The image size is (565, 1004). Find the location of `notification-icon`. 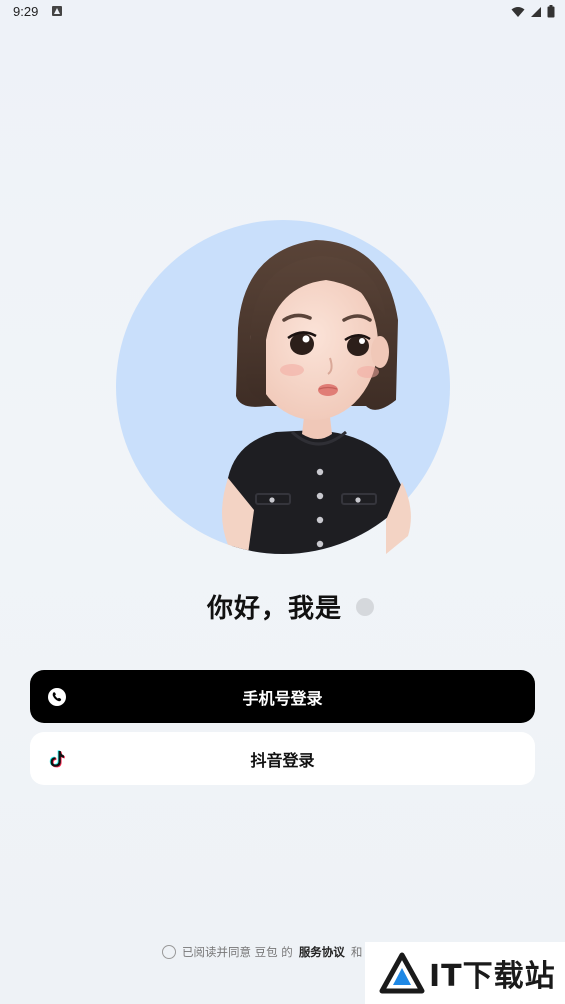

notification-icon is located at coordinates (57, 11).